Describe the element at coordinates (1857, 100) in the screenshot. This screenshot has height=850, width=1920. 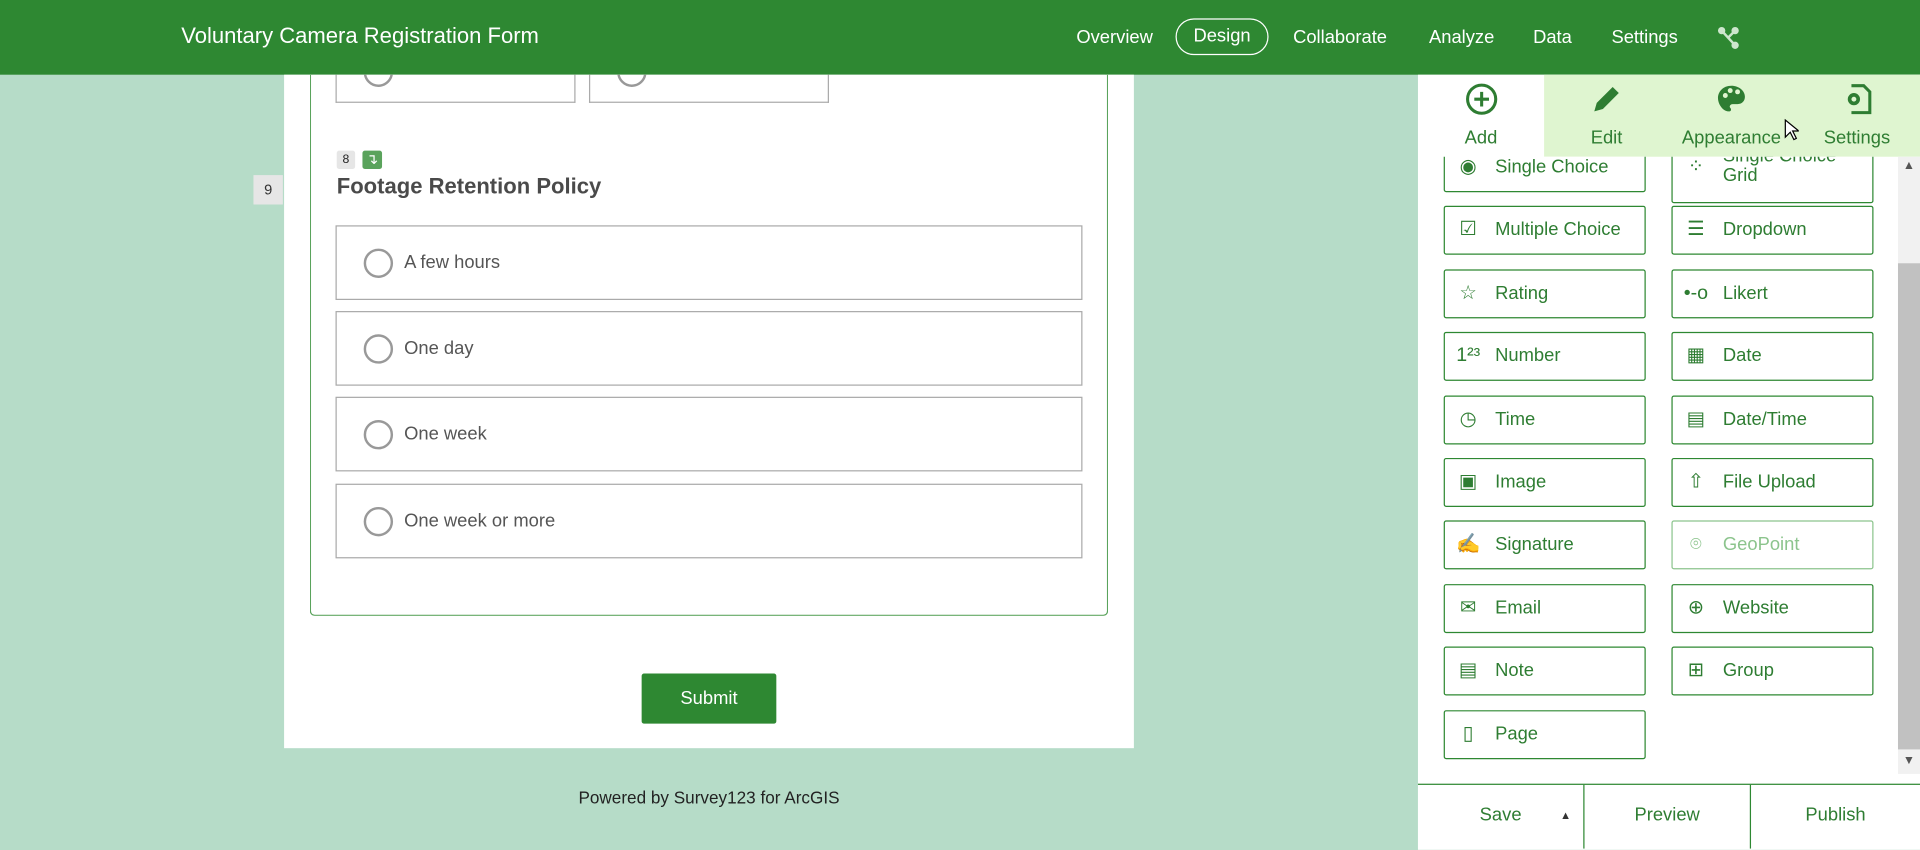
I see `settings-file-icon` at that location.